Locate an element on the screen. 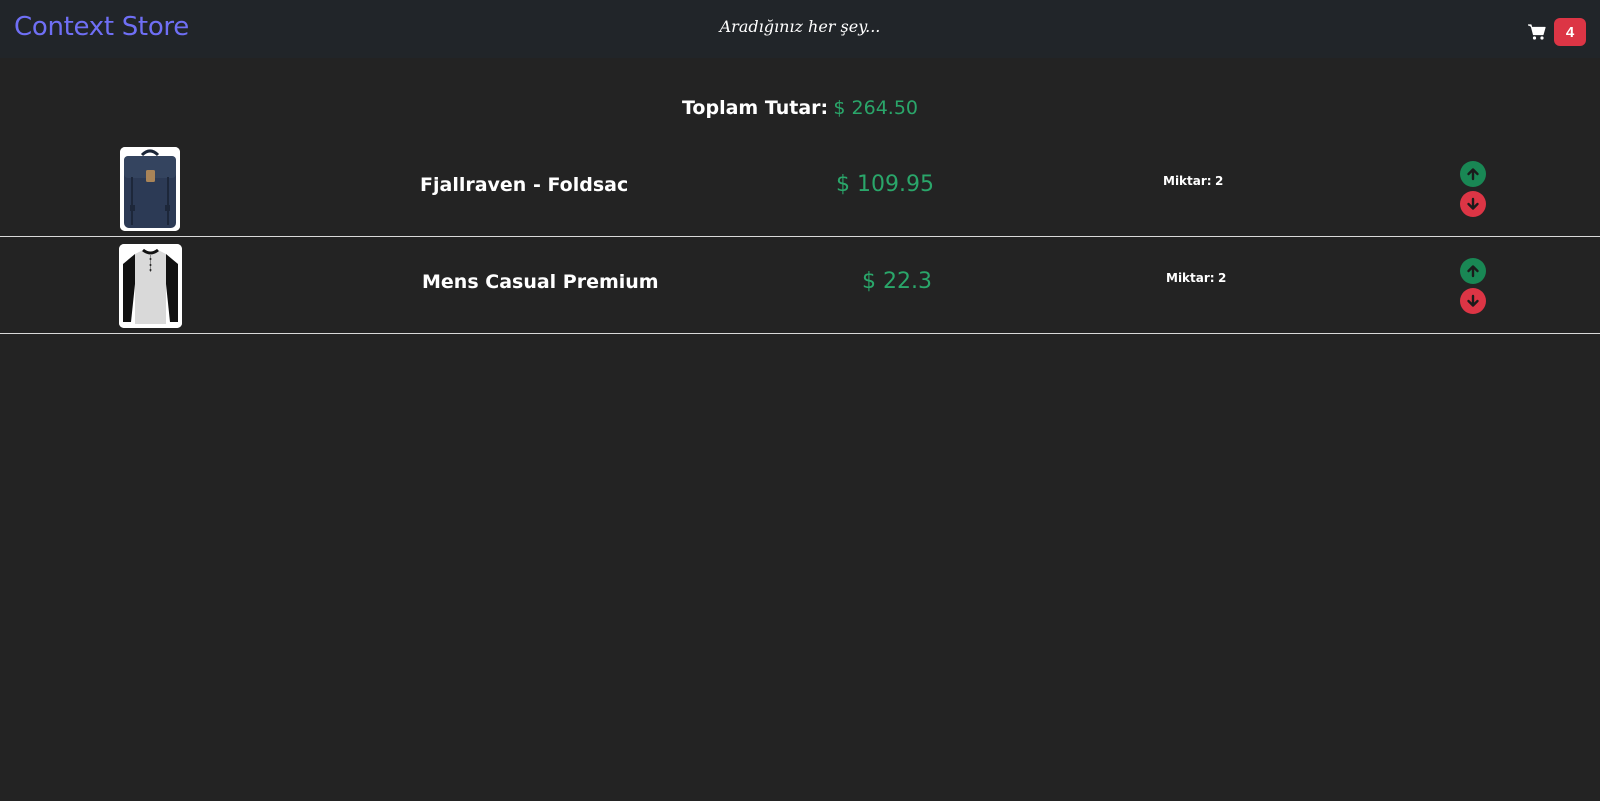 The width and height of the screenshot is (1600, 801). cart-button: 4 is located at coordinates (1557, 32).